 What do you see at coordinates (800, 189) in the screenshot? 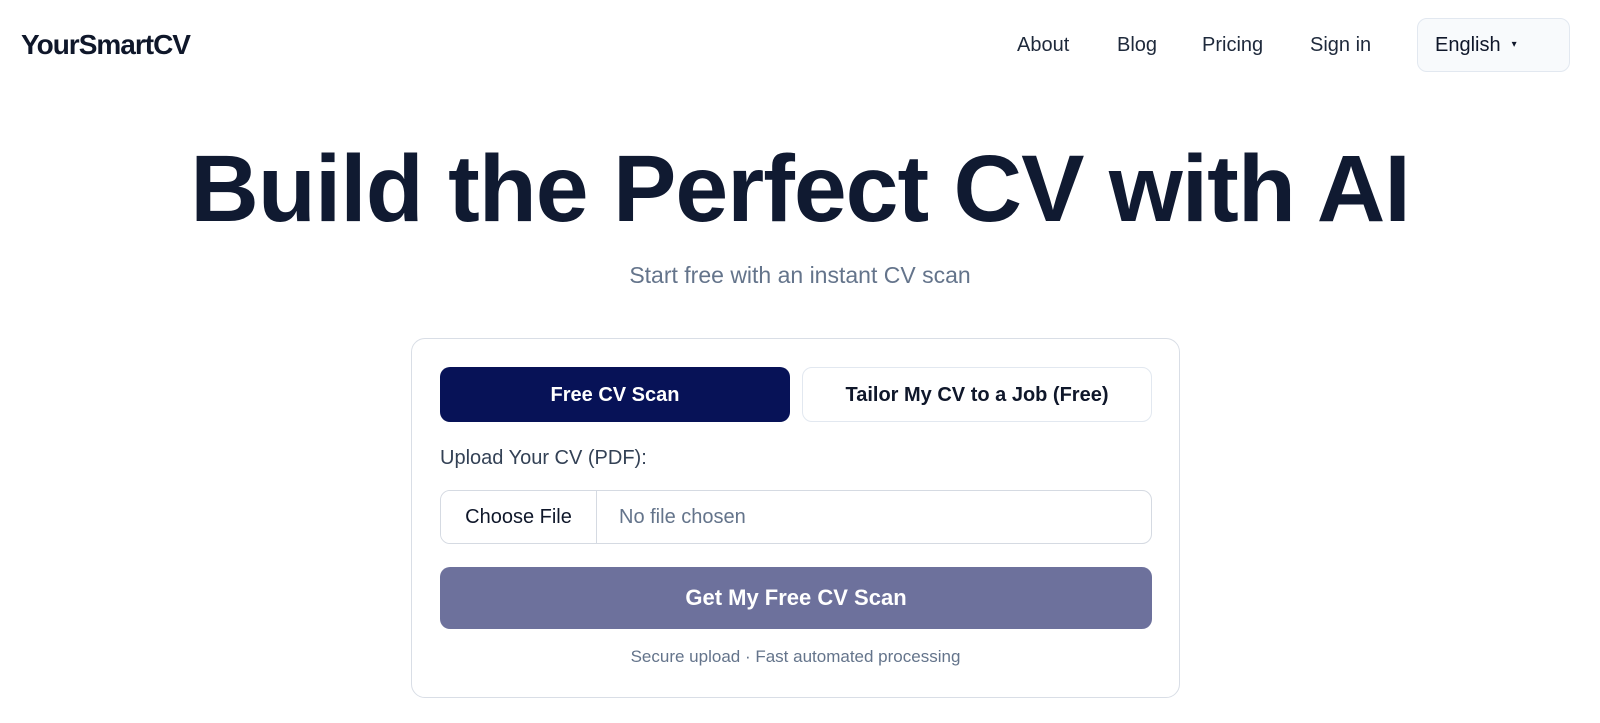
I see `hero-title: Build the Perfect CV with AI` at bounding box center [800, 189].